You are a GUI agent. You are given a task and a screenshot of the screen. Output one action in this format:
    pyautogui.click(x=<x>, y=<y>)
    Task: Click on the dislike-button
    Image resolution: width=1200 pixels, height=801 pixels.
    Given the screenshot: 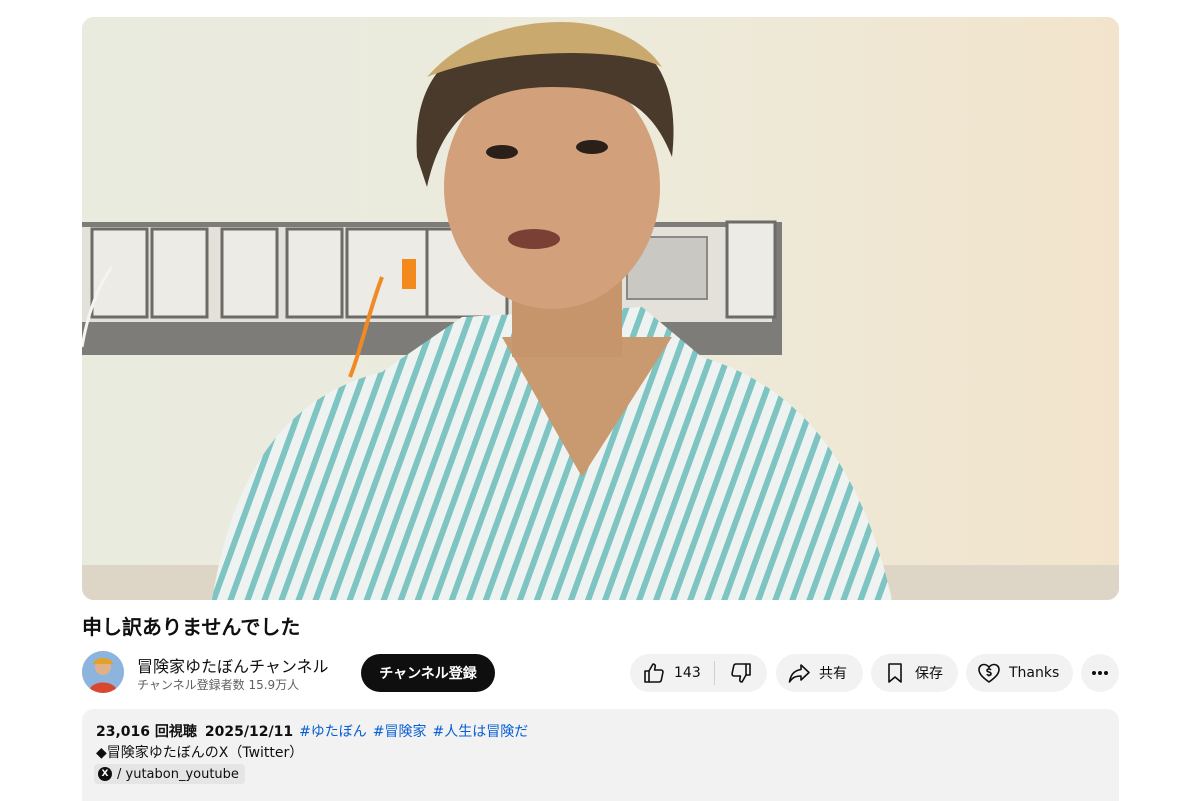 What is the action you would take?
    pyautogui.click(x=741, y=673)
    